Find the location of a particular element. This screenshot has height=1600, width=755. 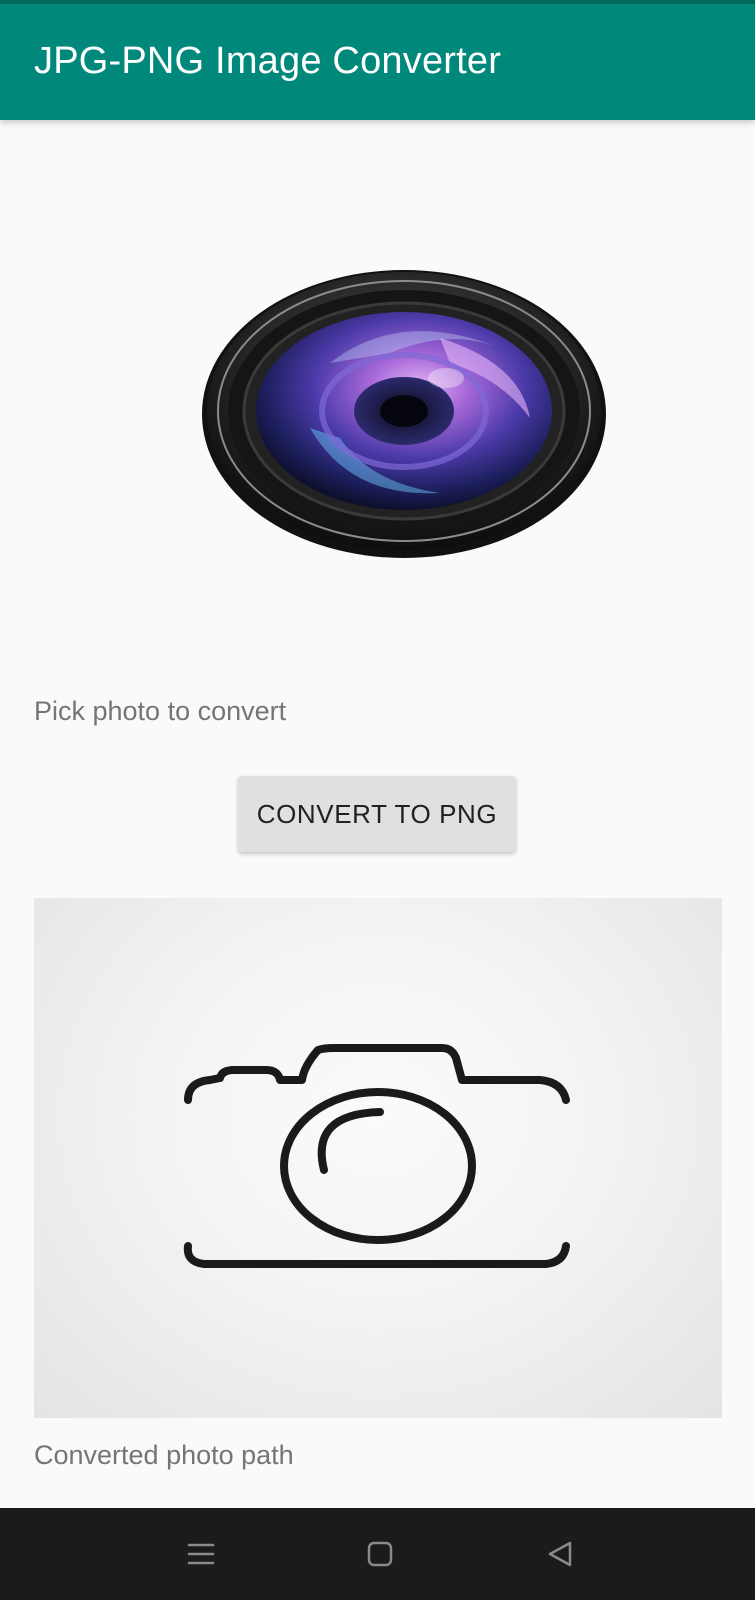

convert-button-label: CONVERT TO PNG is located at coordinates (377, 813).